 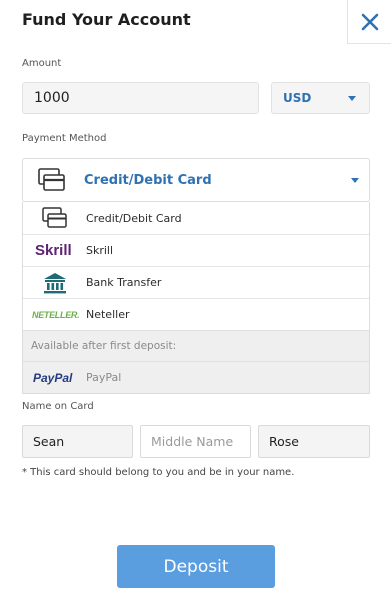 What do you see at coordinates (196, 250) in the screenshot?
I see `option-skrill: Skrill Skrill` at bounding box center [196, 250].